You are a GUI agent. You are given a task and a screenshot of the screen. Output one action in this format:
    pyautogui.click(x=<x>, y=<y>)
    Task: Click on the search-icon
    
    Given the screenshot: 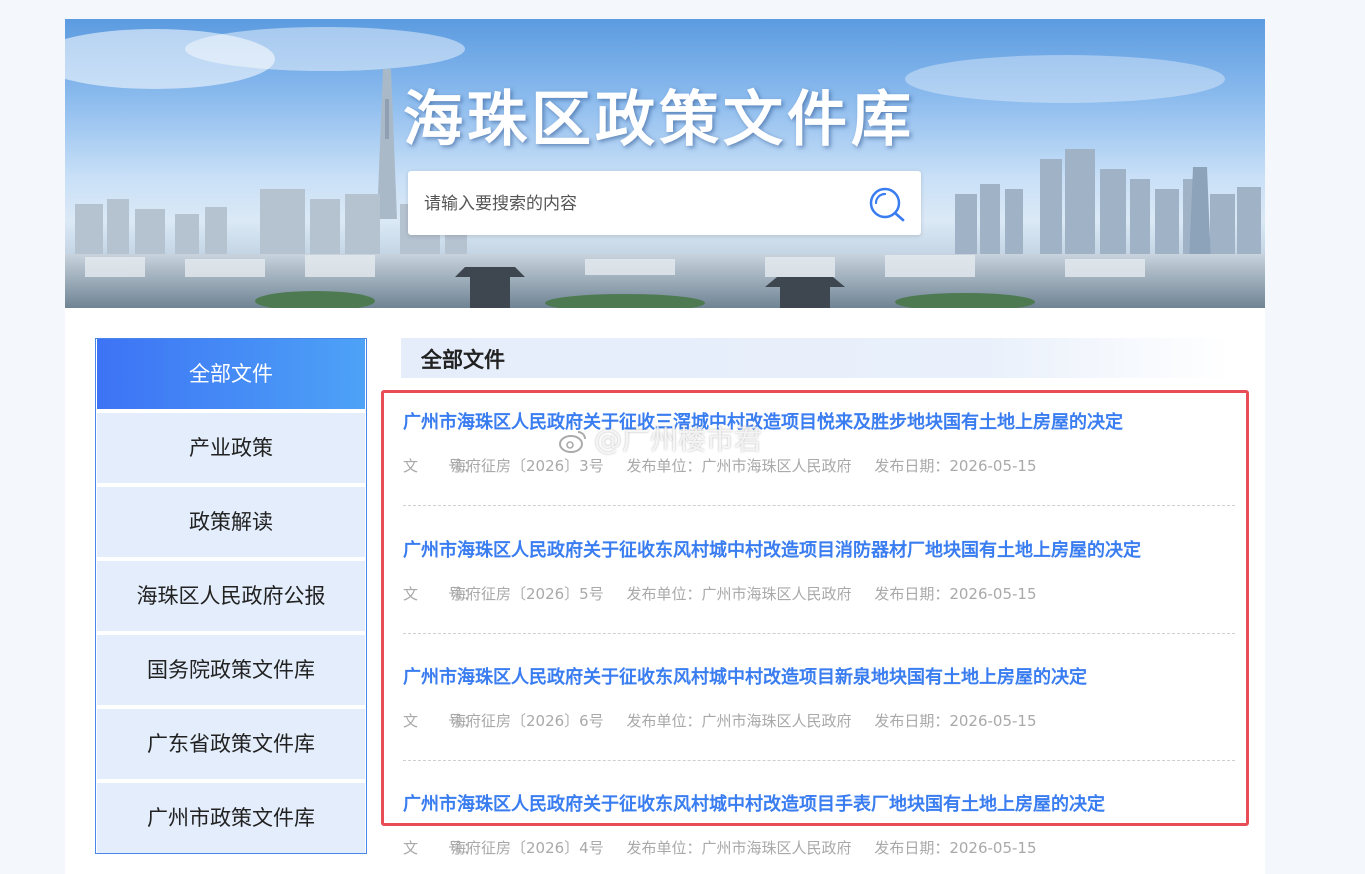 What is the action you would take?
    pyautogui.click(x=887, y=204)
    